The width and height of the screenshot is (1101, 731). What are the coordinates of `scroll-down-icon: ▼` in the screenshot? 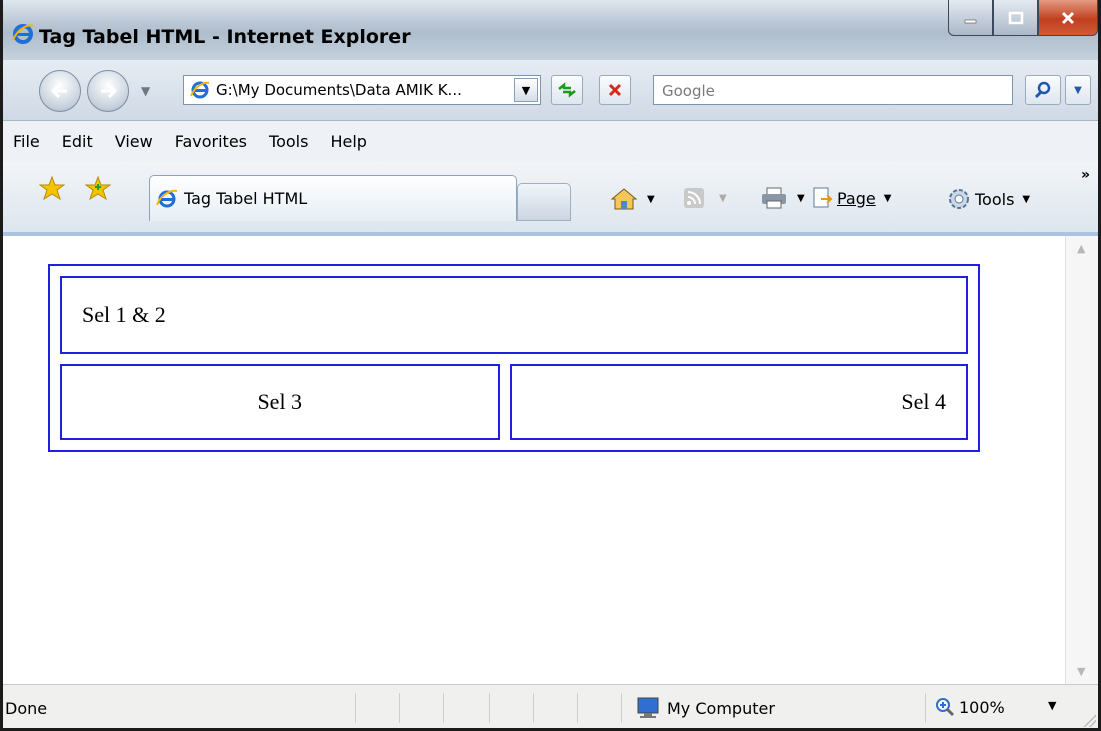 It's located at (1081, 671).